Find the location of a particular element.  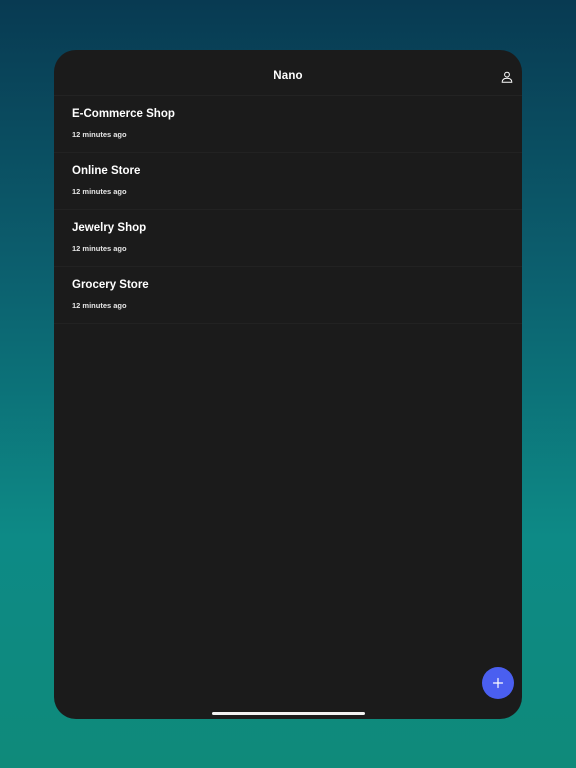

profile-button is located at coordinates (507, 77).